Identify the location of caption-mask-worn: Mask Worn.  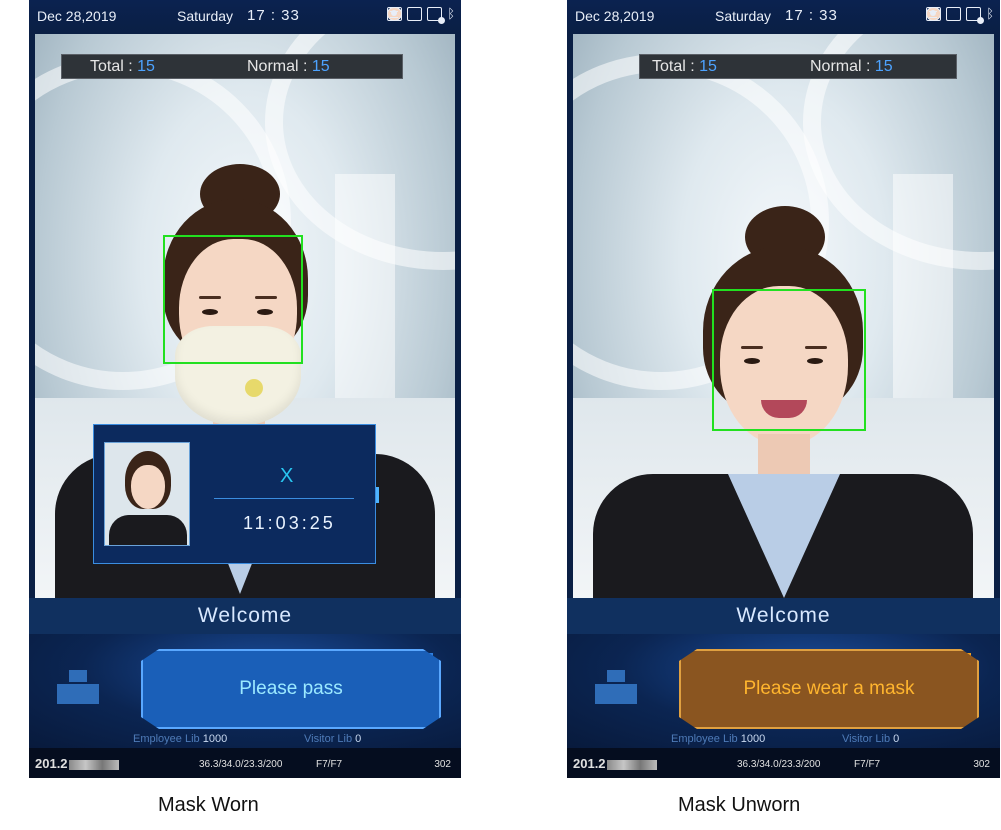
(208, 805).